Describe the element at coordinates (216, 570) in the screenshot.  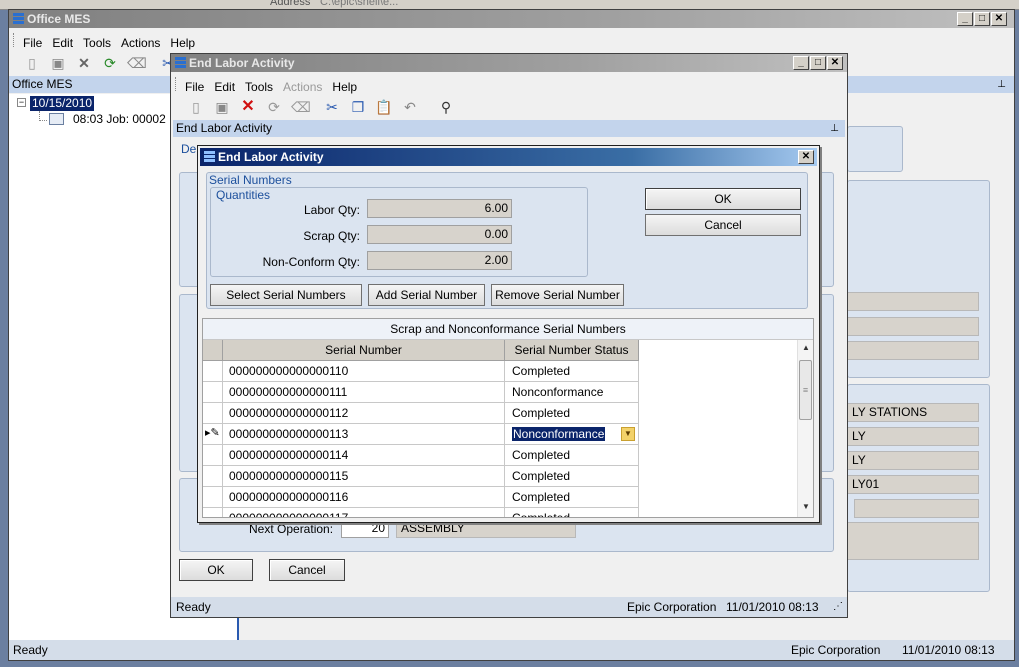
I see `labor-ok-button: OK` at that location.